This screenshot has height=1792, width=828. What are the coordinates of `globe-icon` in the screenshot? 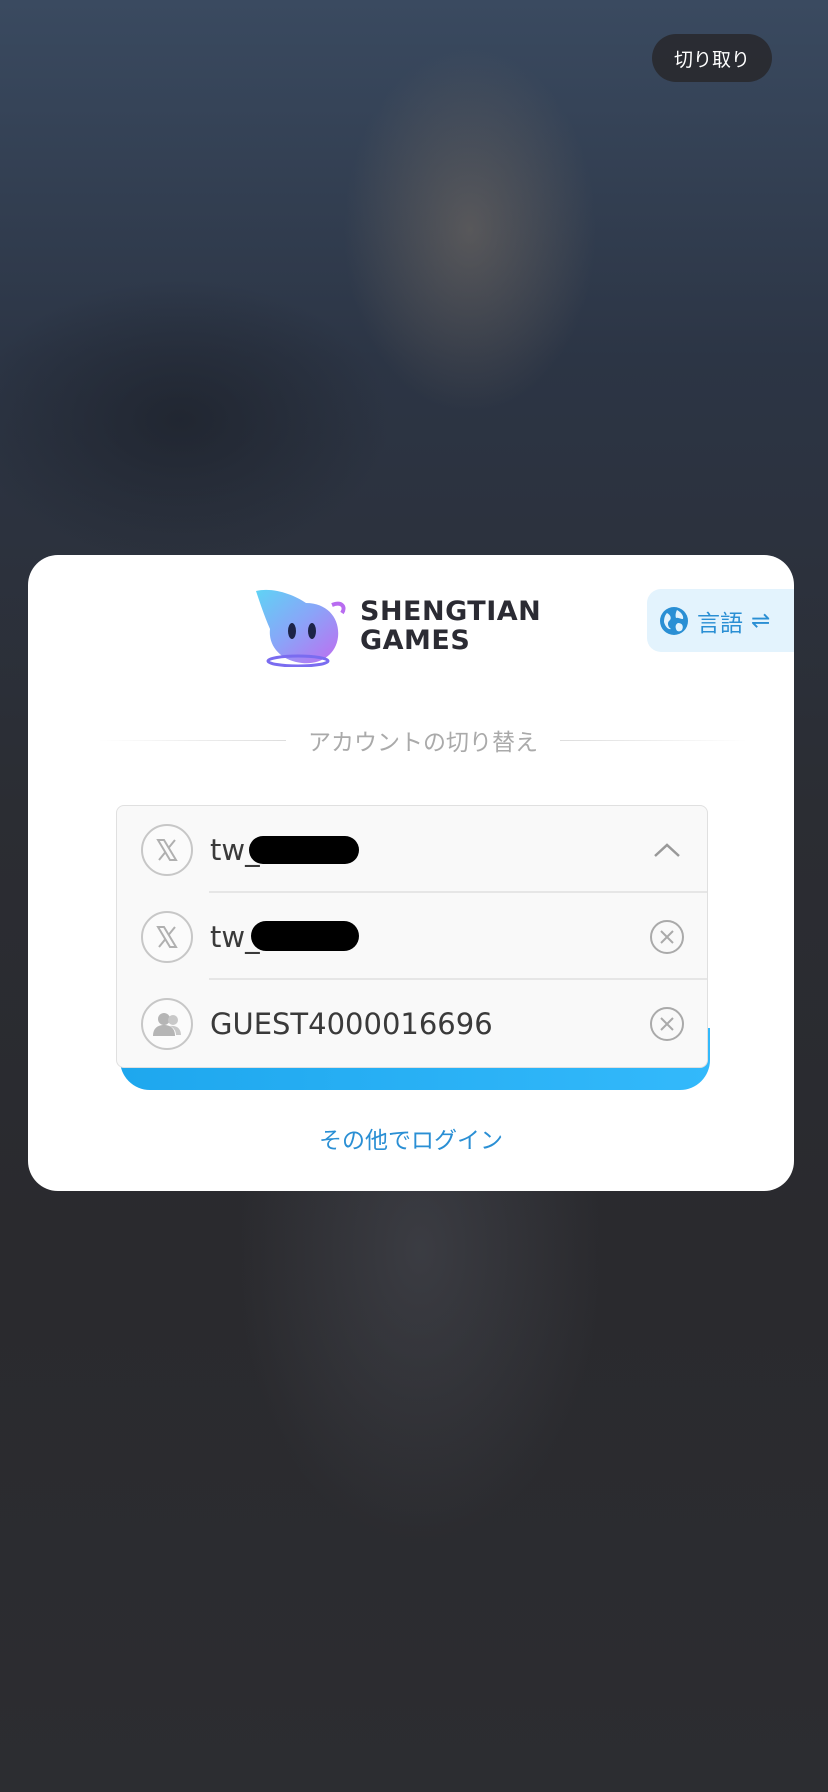 It's located at (674, 620).